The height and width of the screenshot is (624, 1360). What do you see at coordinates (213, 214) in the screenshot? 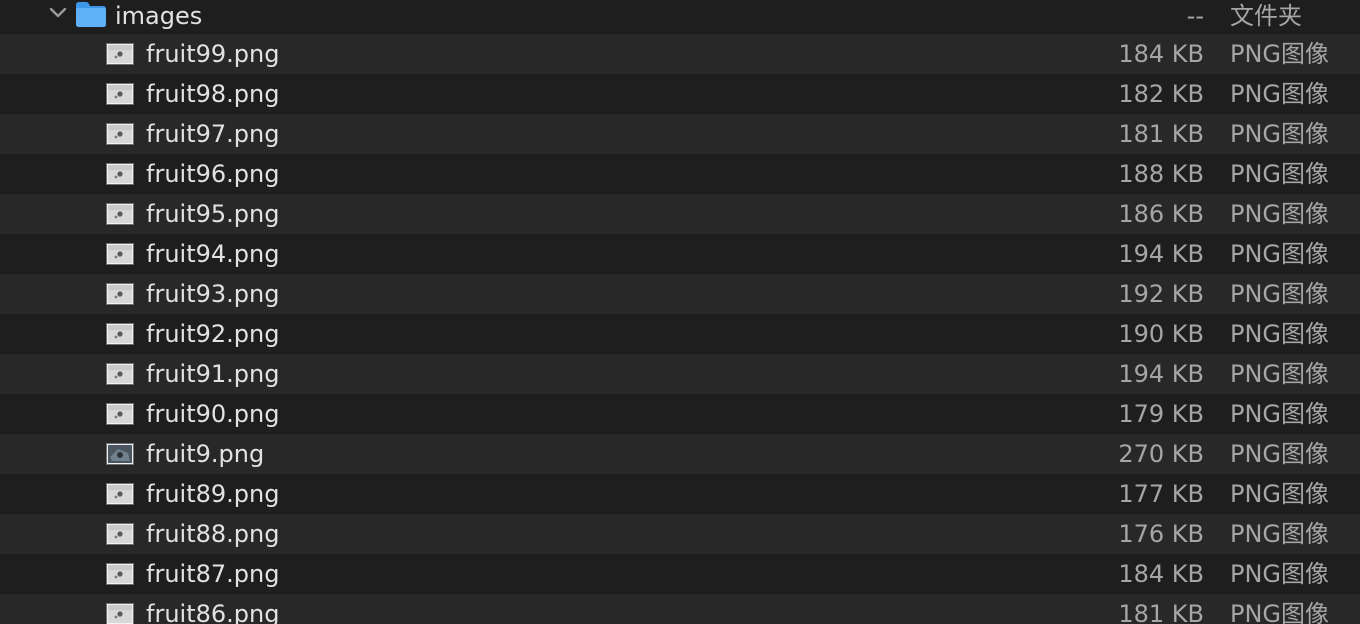
I see `file-name: fruit95.png` at bounding box center [213, 214].